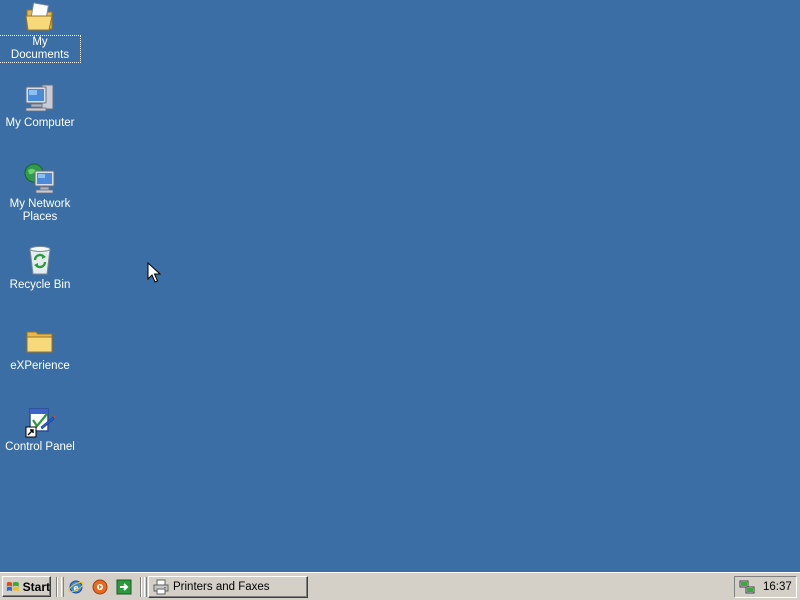  Describe the element at coordinates (777, 587) in the screenshot. I see `clock: 16:37` at that location.